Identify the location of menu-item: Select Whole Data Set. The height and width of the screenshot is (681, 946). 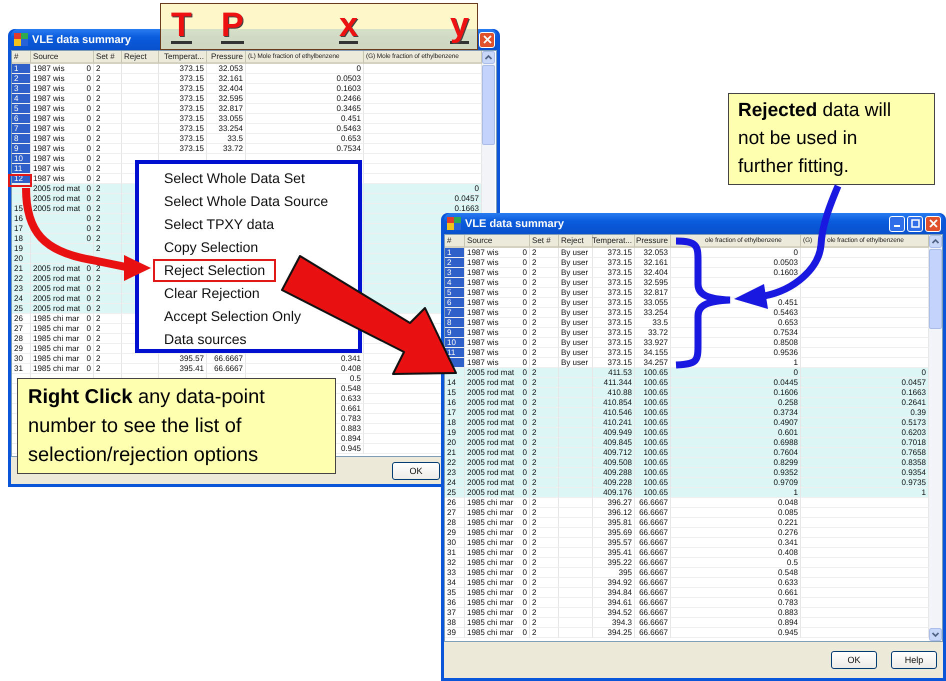
(234, 178).